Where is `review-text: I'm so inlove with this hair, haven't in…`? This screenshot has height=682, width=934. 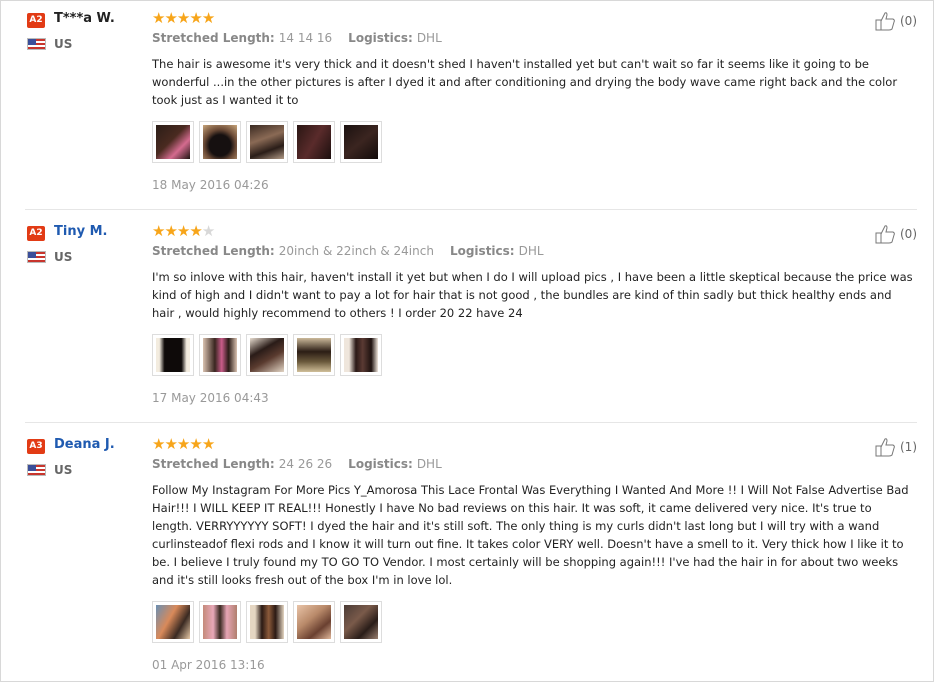
review-text: I'm so inlove with this hair, haven't in… is located at coordinates (532, 295).